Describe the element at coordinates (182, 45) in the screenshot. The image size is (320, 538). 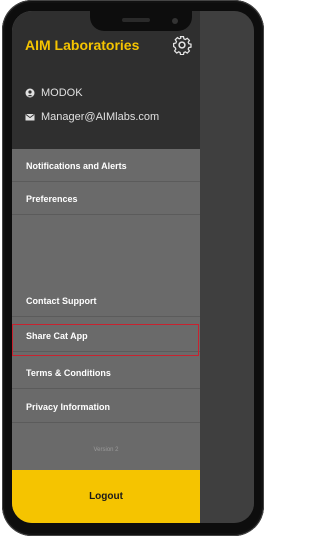
I see `gear-icon` at that location.